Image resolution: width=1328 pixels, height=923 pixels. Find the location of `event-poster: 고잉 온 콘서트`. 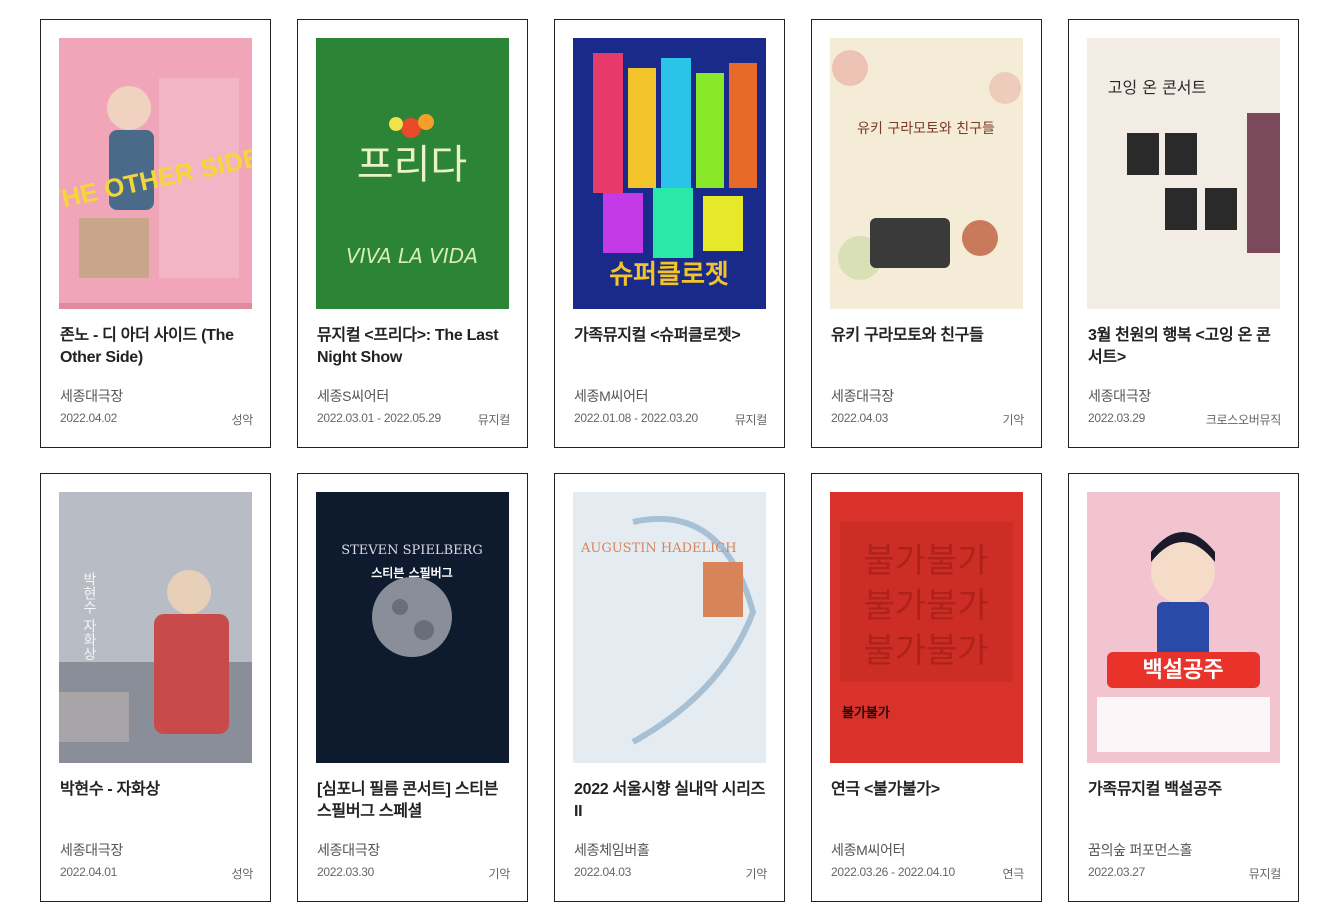

event-poster: 고잉 온 콘서트 is located at coordinates (1183, 173).